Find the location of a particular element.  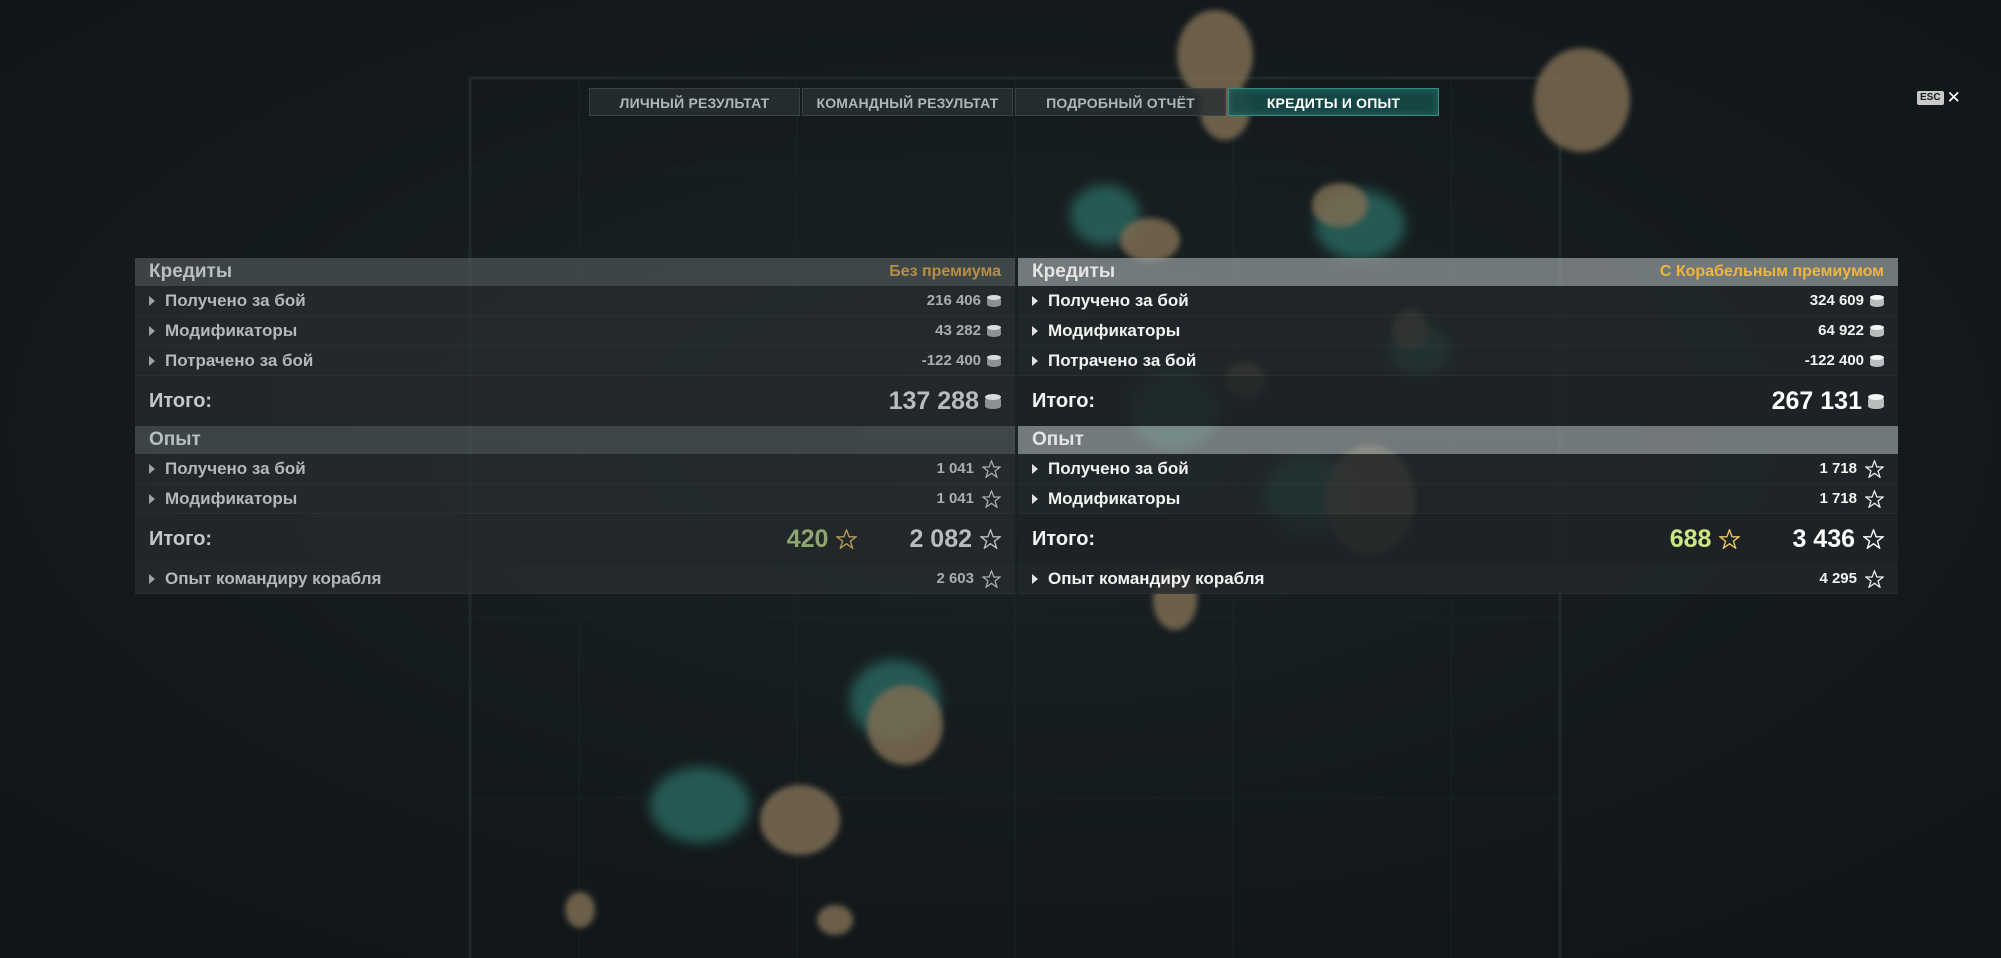

exp-total: Итого: 420 2 082 is located at coordinates (575, 539).